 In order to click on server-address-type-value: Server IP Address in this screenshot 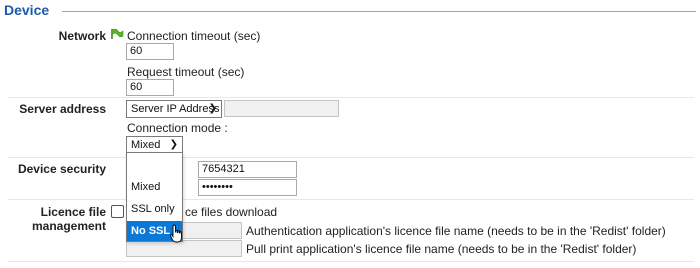, I will do `click(175, 109)`.